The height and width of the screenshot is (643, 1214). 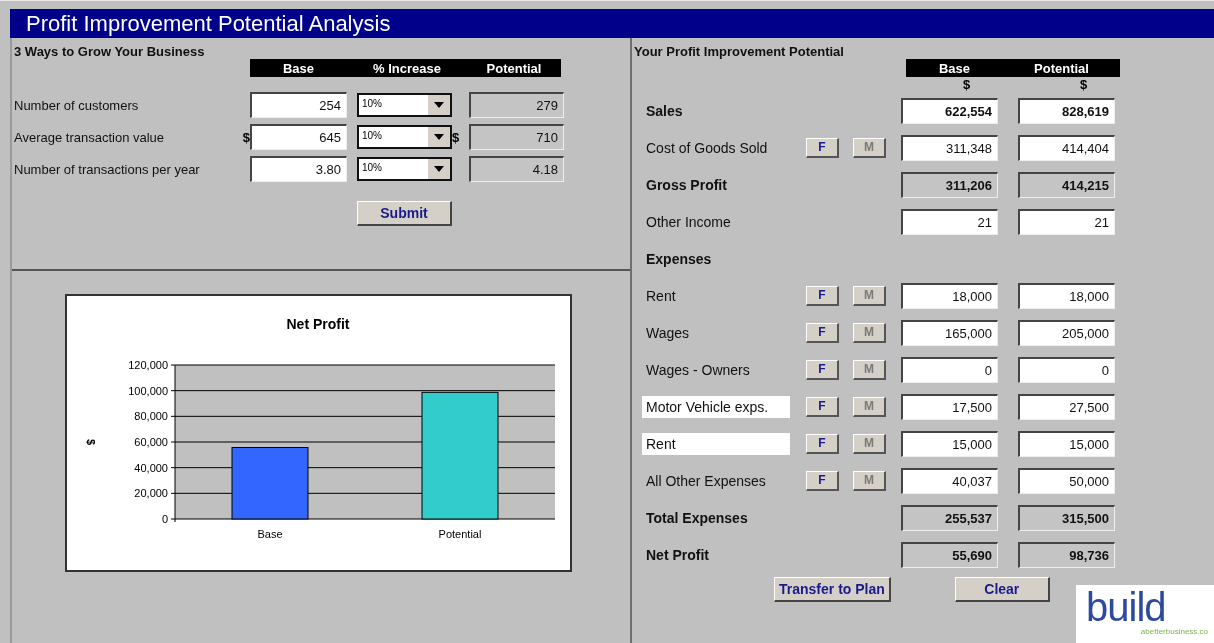 I want to click on y-tick-label: 40,000, so click(x=151, y=467).